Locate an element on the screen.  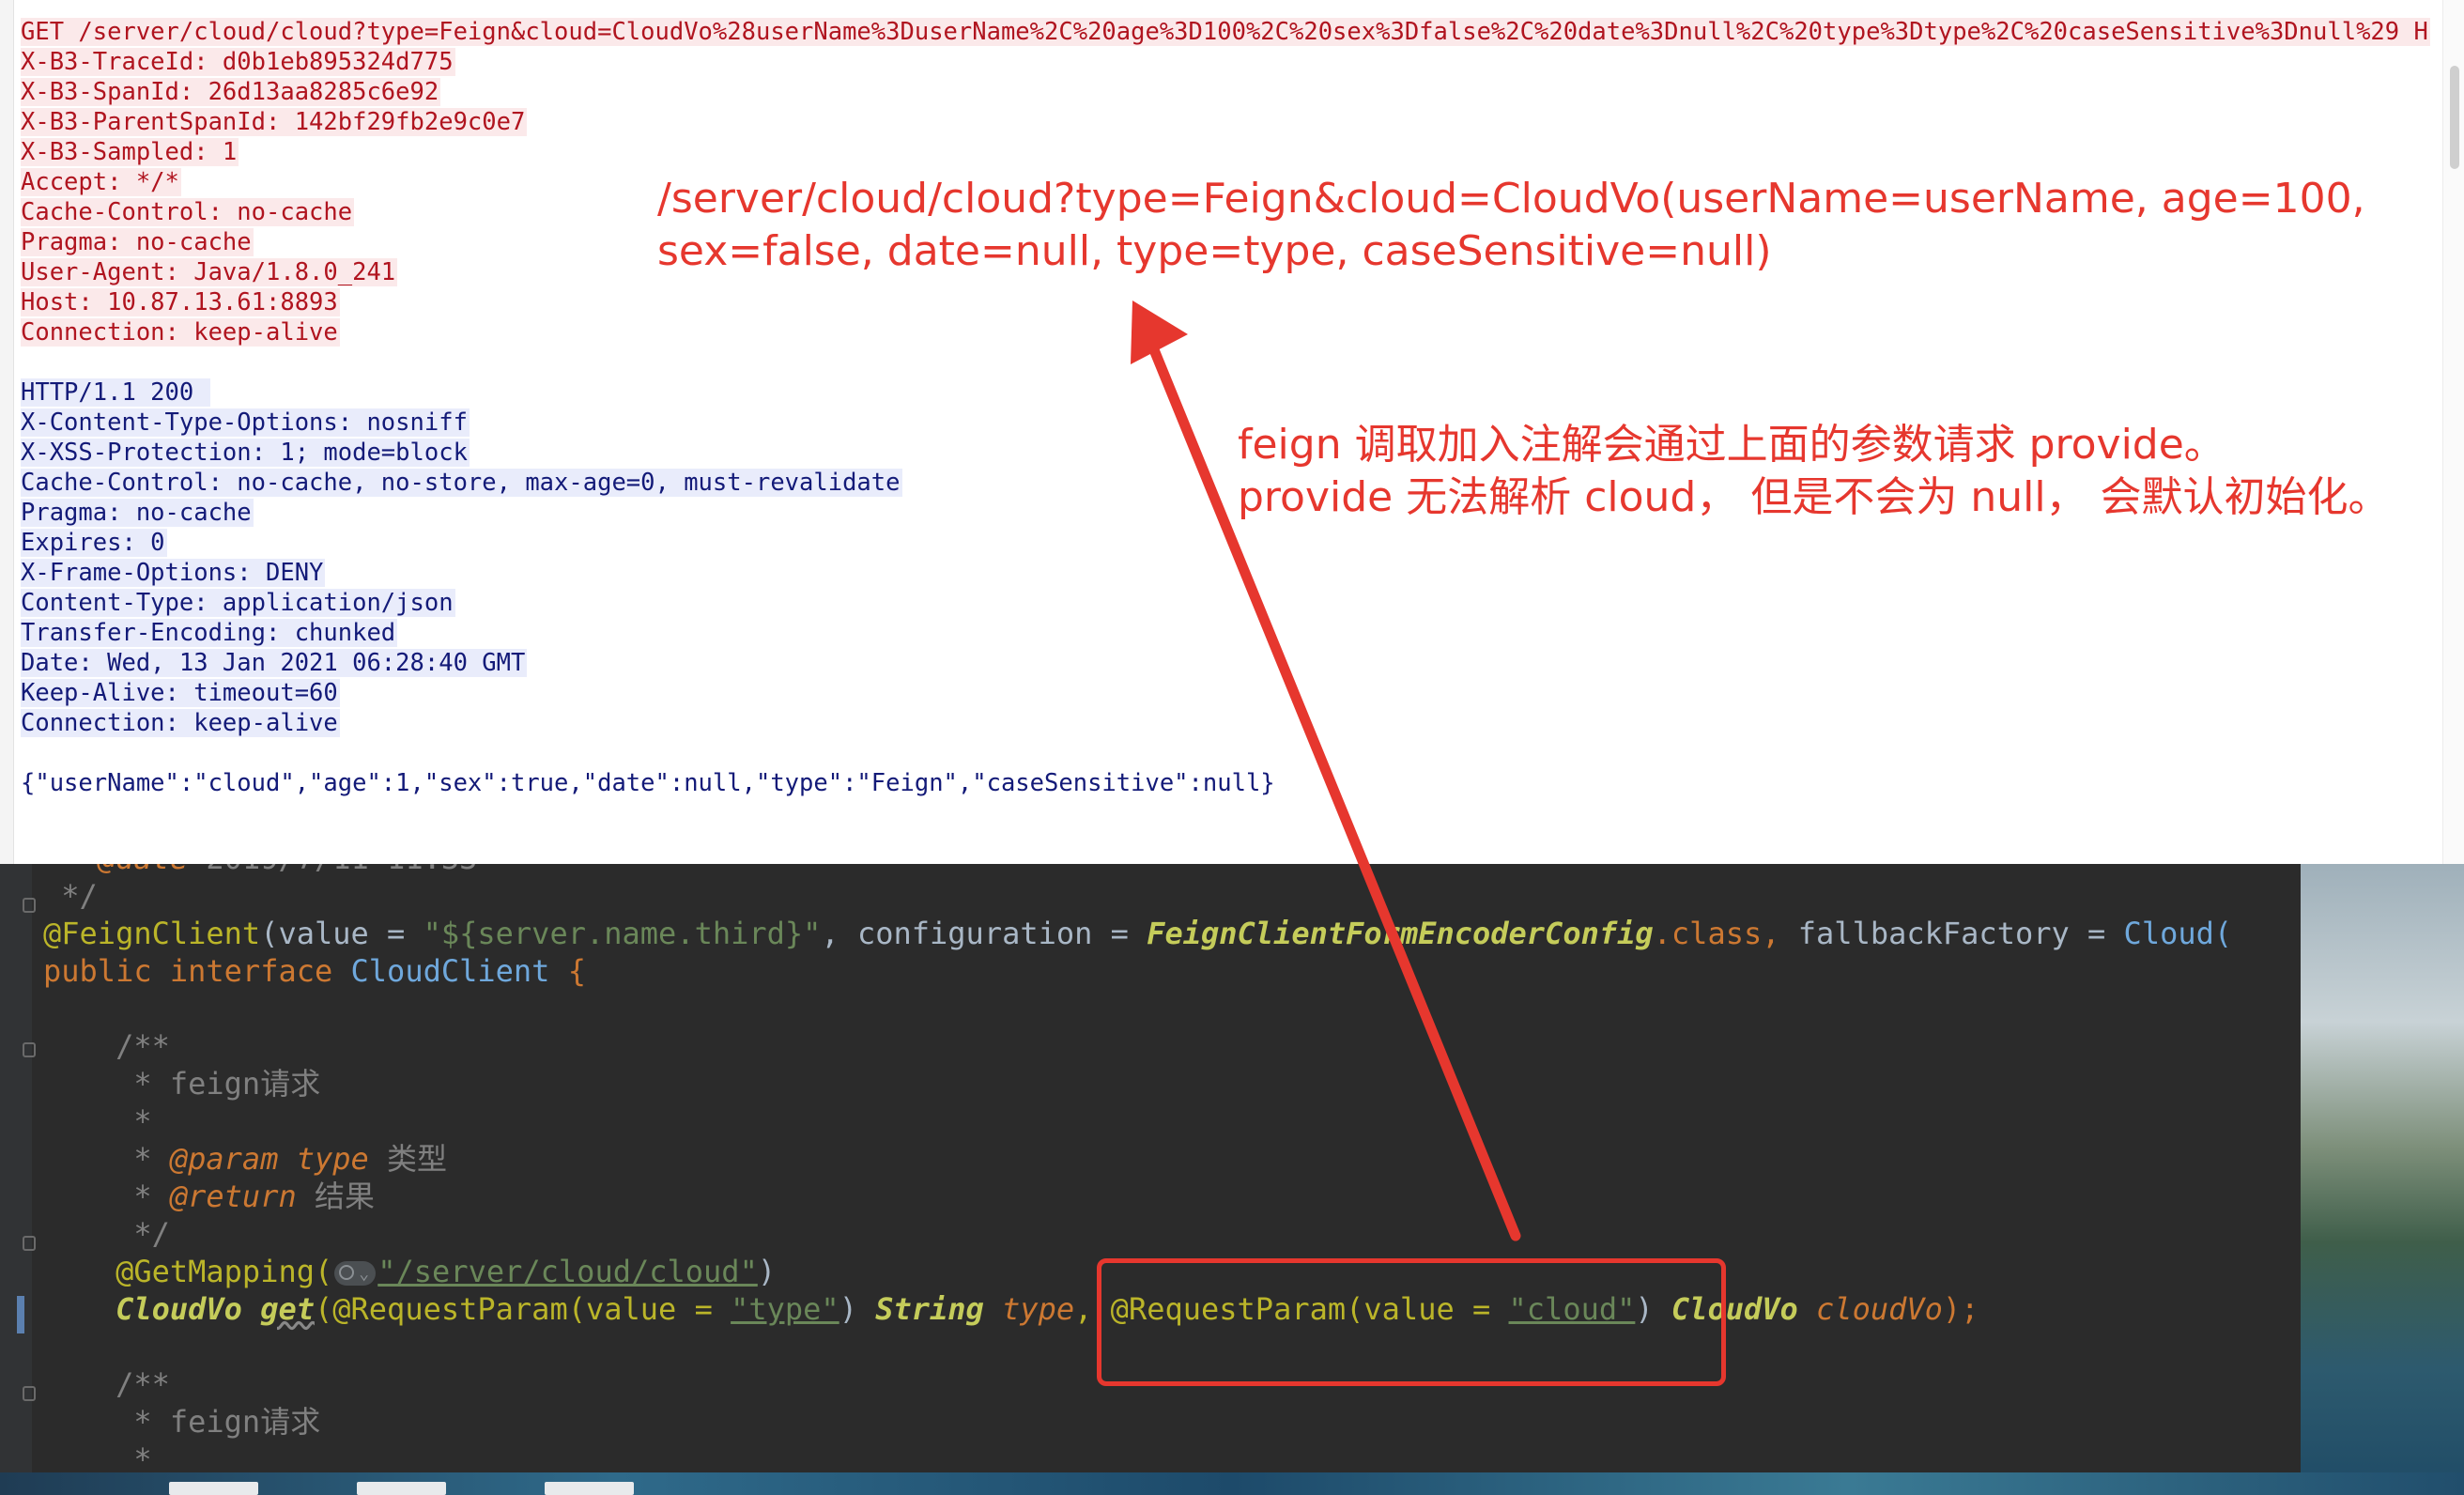
arrow-shaft is located at coordinates (1334, 791).